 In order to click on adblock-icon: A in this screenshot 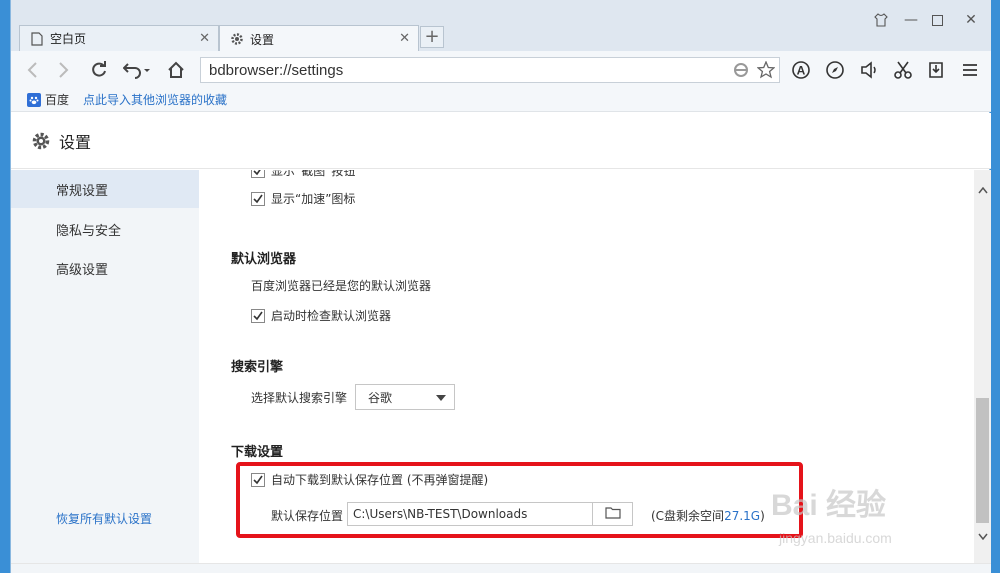, I will do `click(801, 70)`.